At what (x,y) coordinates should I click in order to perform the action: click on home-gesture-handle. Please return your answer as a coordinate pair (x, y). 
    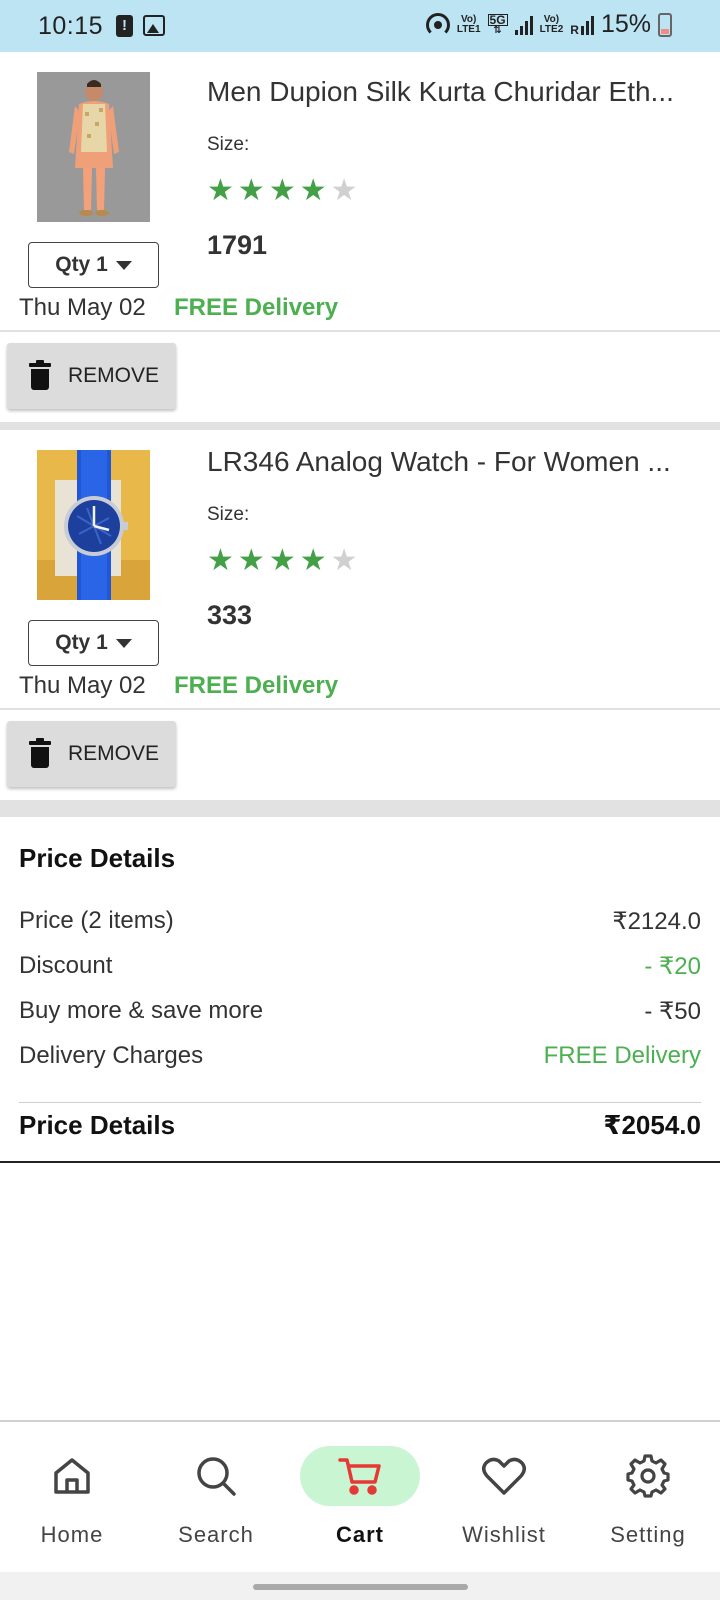
    Looking at the image, I should click on (360, 1587).